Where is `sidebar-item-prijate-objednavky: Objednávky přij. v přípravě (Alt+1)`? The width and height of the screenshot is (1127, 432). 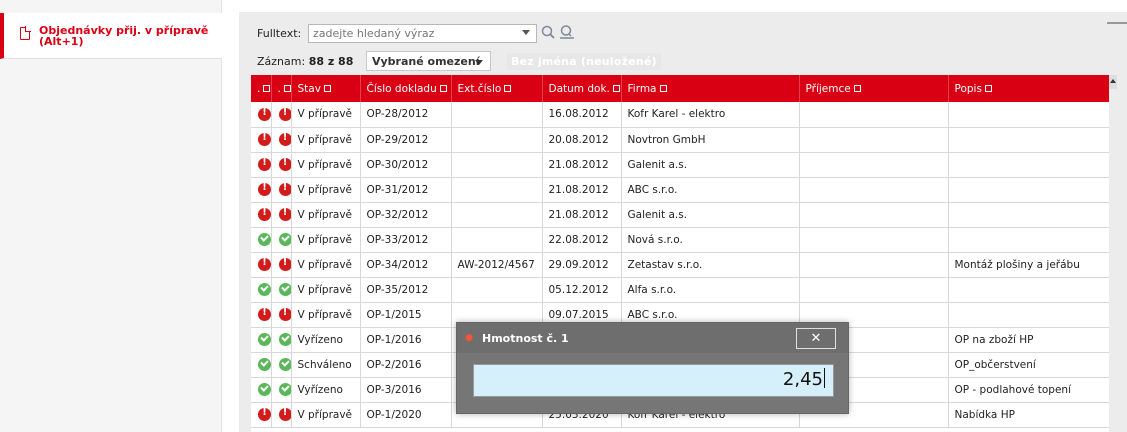
sidebar-item-prijate-objednavky: Objednávky přij. v přípravě (Alt+1) is located at coordinates (111, 36).